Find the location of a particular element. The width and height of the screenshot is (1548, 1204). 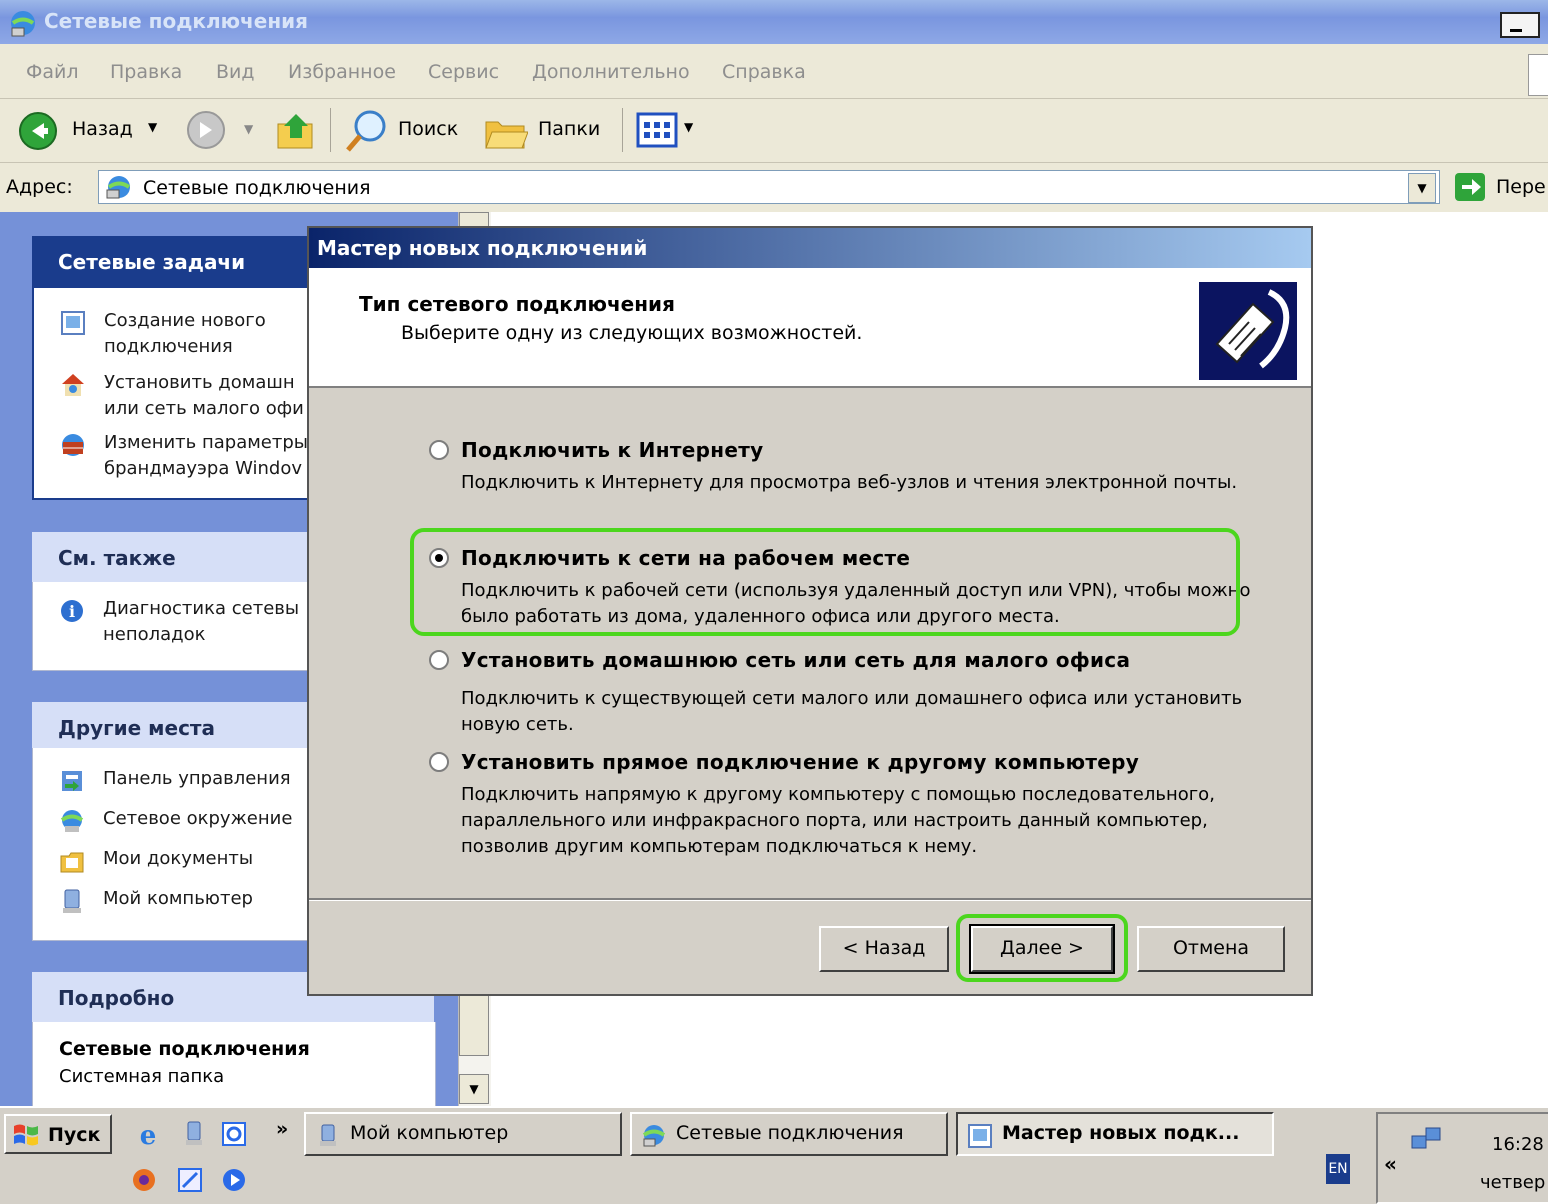

radio-internet is located at coordinates (439, 450).